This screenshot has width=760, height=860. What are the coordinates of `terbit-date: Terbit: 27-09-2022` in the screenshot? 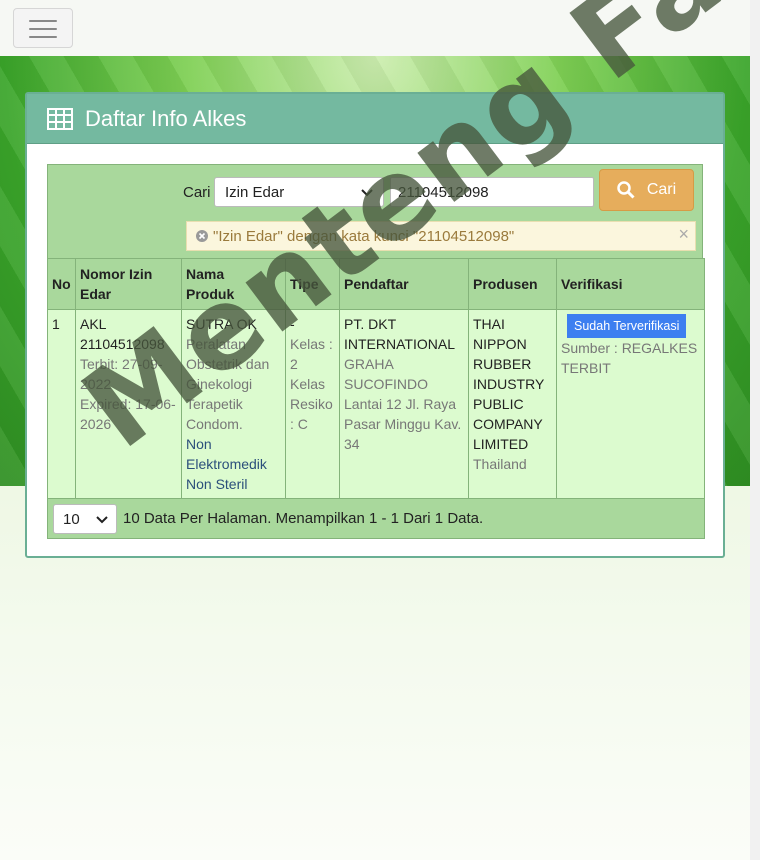 It's located at (121, 374).